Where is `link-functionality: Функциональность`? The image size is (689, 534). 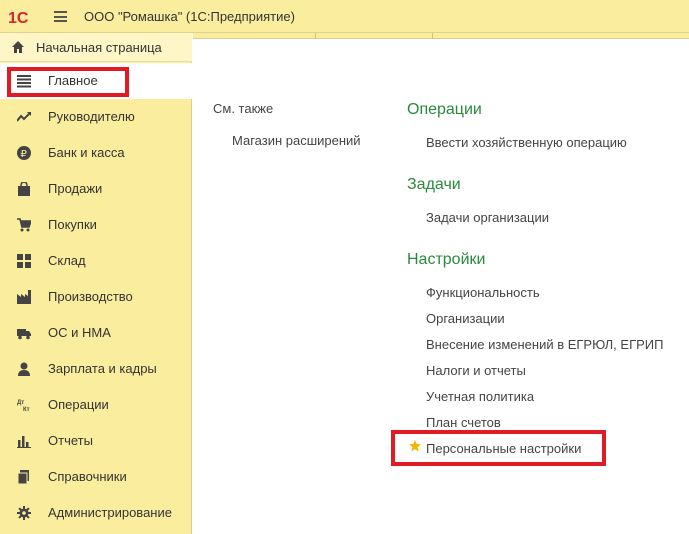
link-functionality: Функциональность is located at coordinates (483, 292).